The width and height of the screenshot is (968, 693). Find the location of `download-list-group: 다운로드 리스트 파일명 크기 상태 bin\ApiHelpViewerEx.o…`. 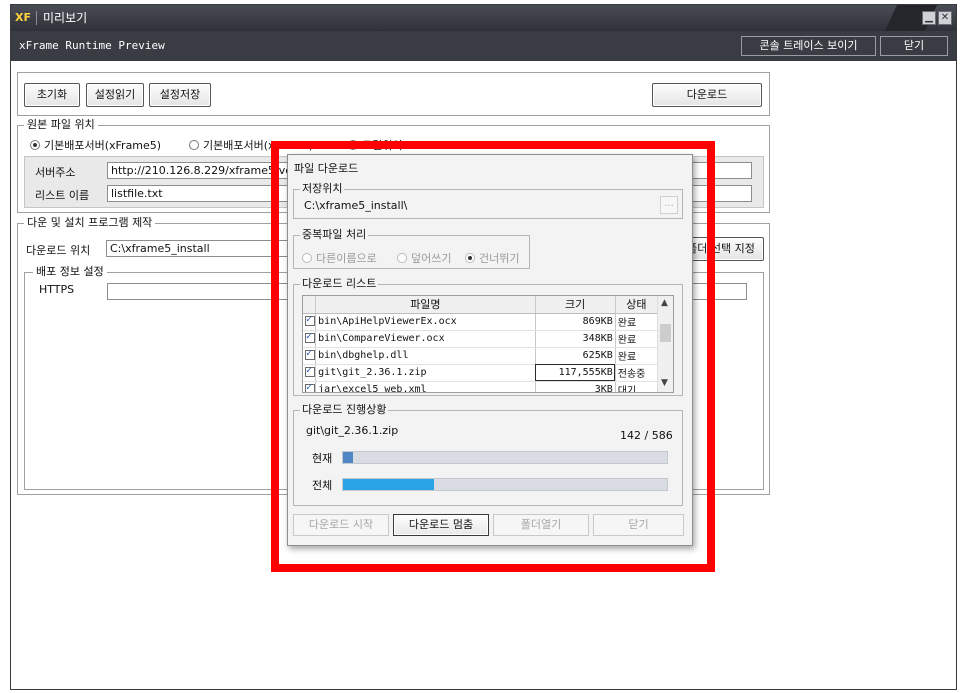

download-list-group: 다운로드 리스트 파일명 크기 상태 bin\ApiHelpViewerEx.o… is located at coordinates (488, 337).